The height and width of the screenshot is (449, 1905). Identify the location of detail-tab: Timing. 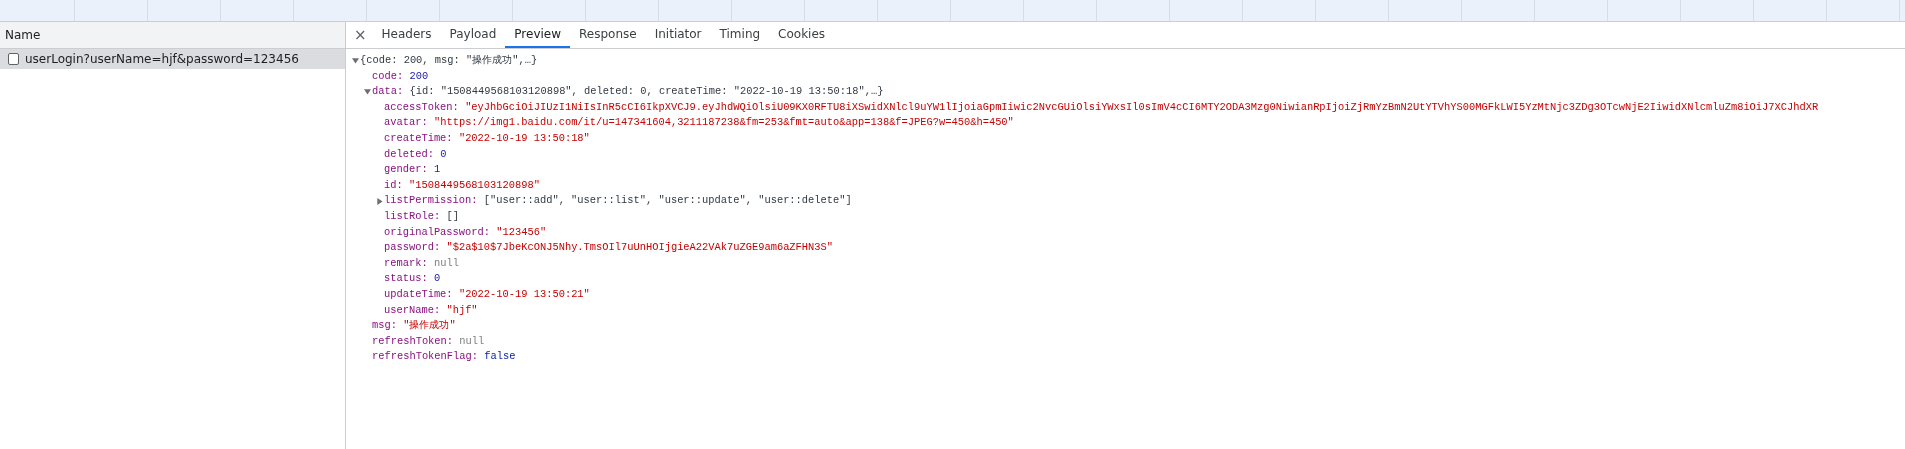
(740, 35).